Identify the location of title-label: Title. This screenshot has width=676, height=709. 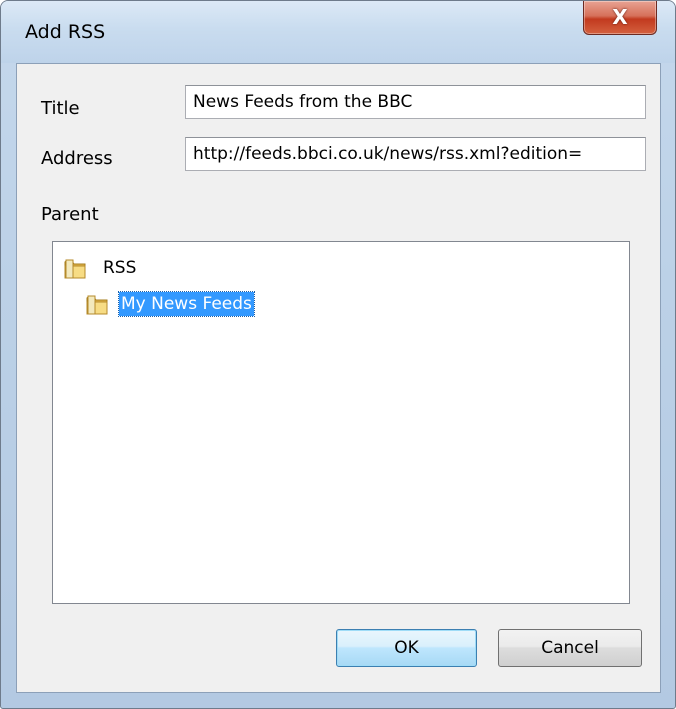
(60, 108).